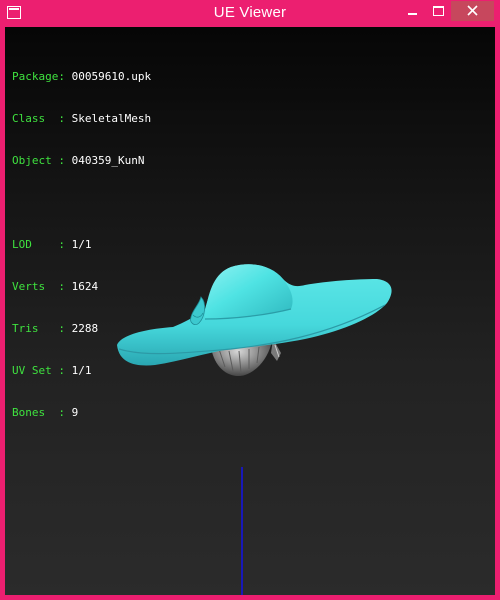  I want to click on close-icon, so click(472, 10).